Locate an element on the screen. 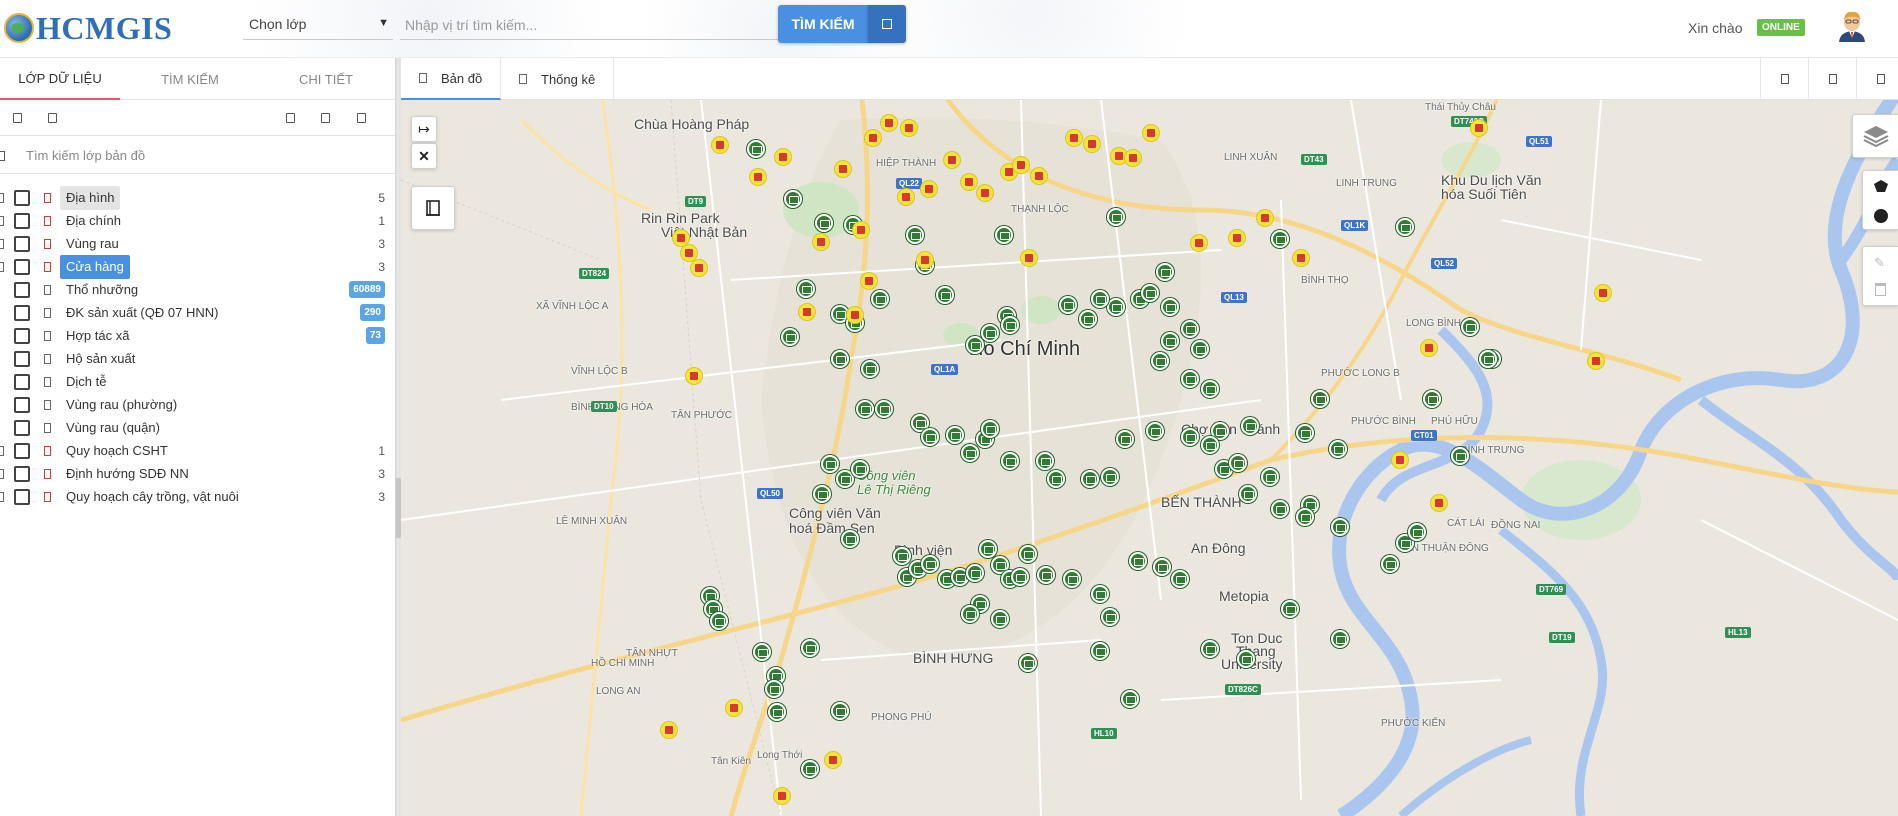  close-panel-button: ✕ is located at coordinates (424, 156).